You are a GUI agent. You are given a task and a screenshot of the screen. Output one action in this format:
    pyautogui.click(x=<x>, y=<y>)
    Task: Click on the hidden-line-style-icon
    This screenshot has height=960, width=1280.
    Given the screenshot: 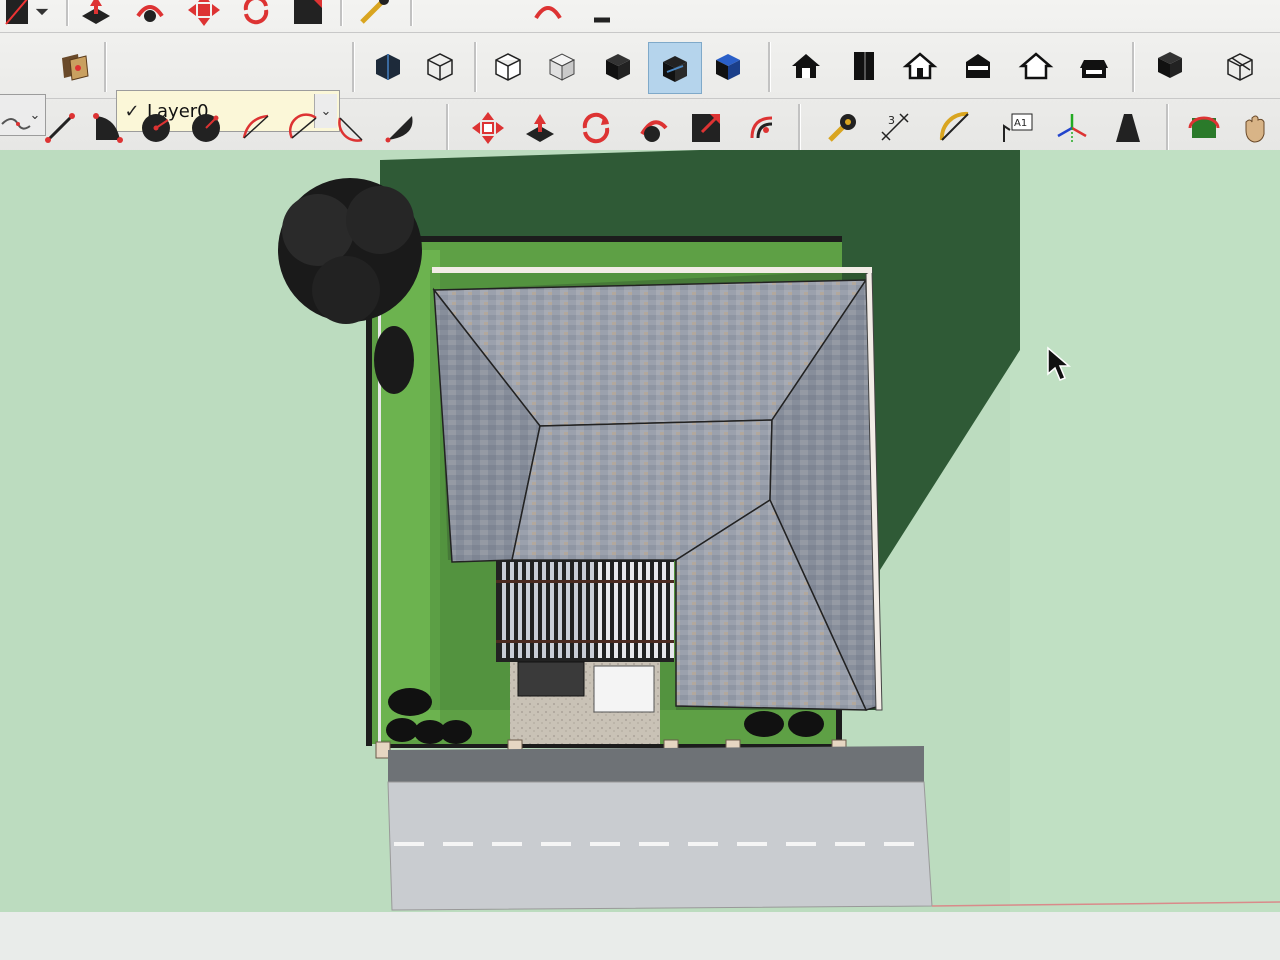 What is the action you would take?
    pyautogui.click(x=508, y=66)
    